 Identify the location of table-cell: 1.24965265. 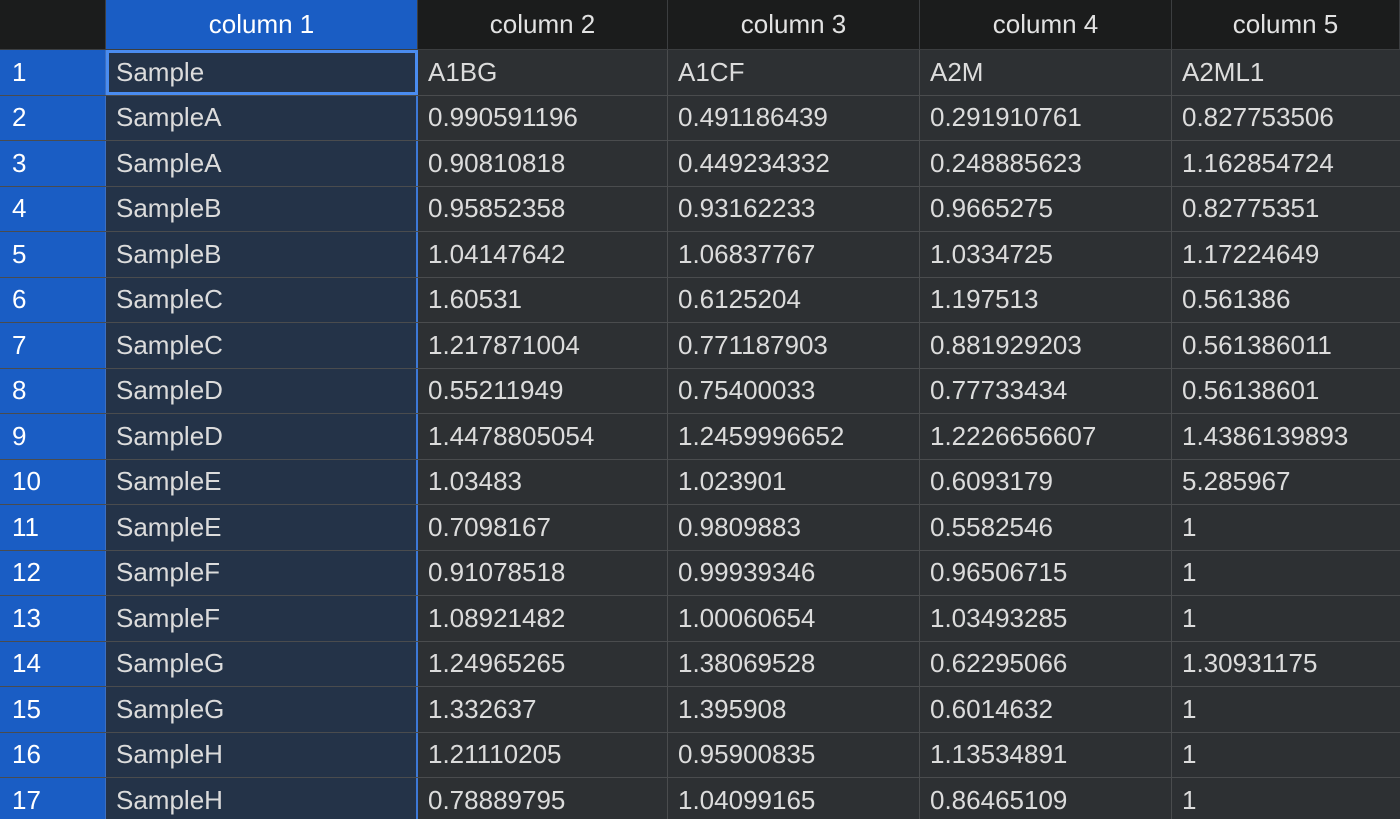
(543, 663).